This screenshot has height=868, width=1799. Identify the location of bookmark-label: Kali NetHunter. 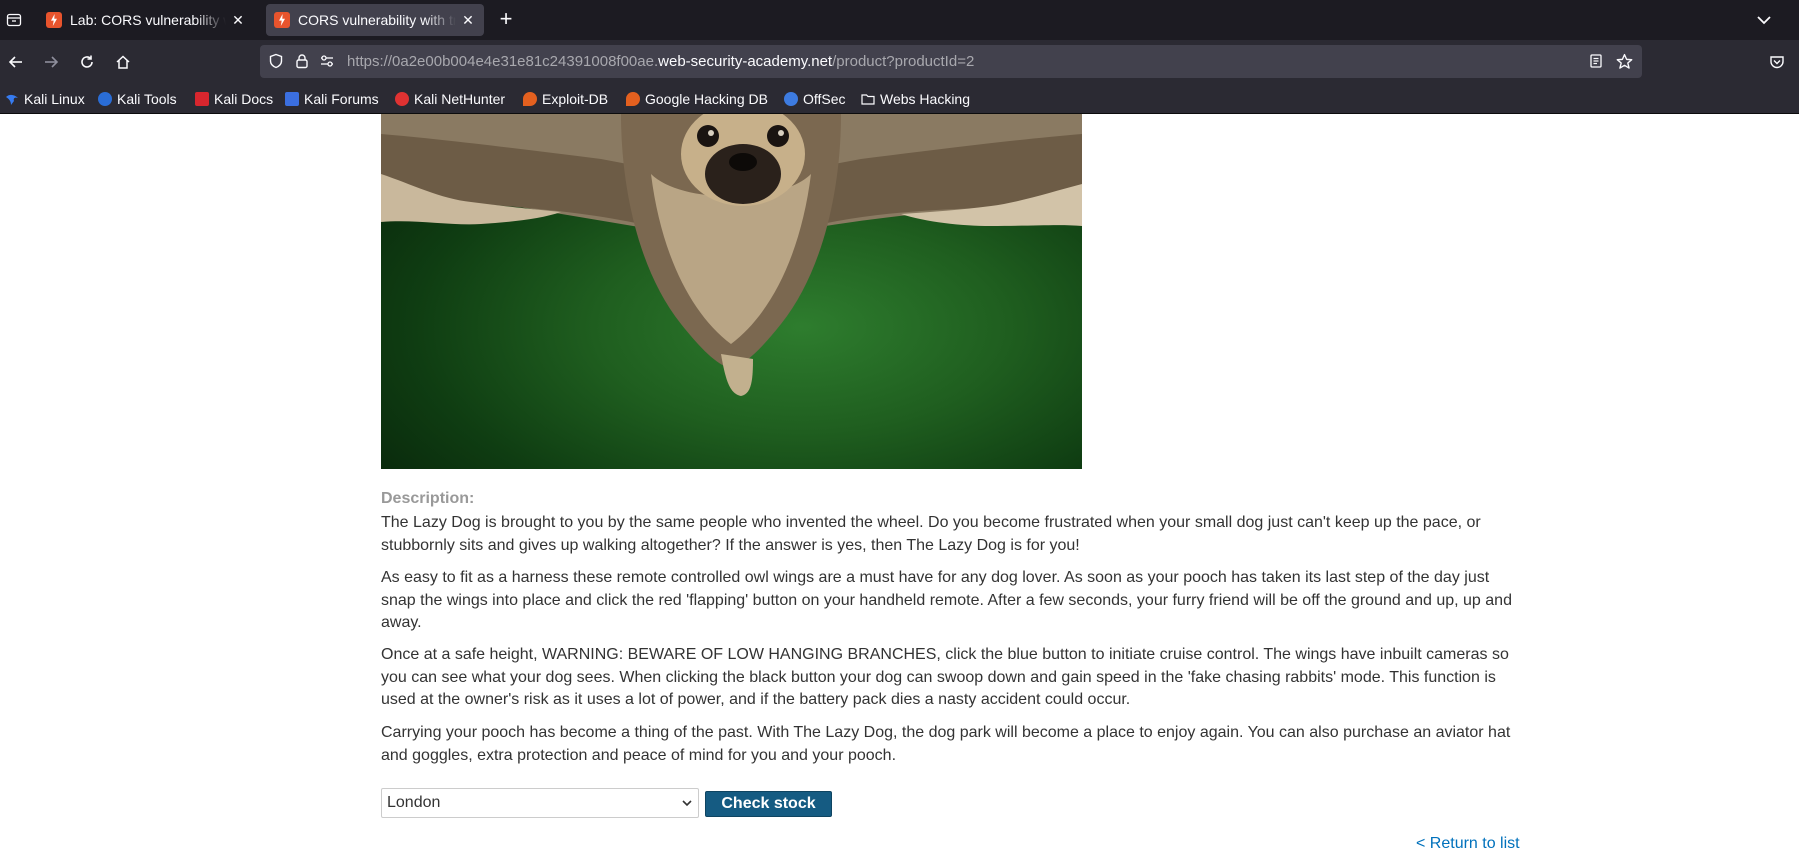
(460, 99).